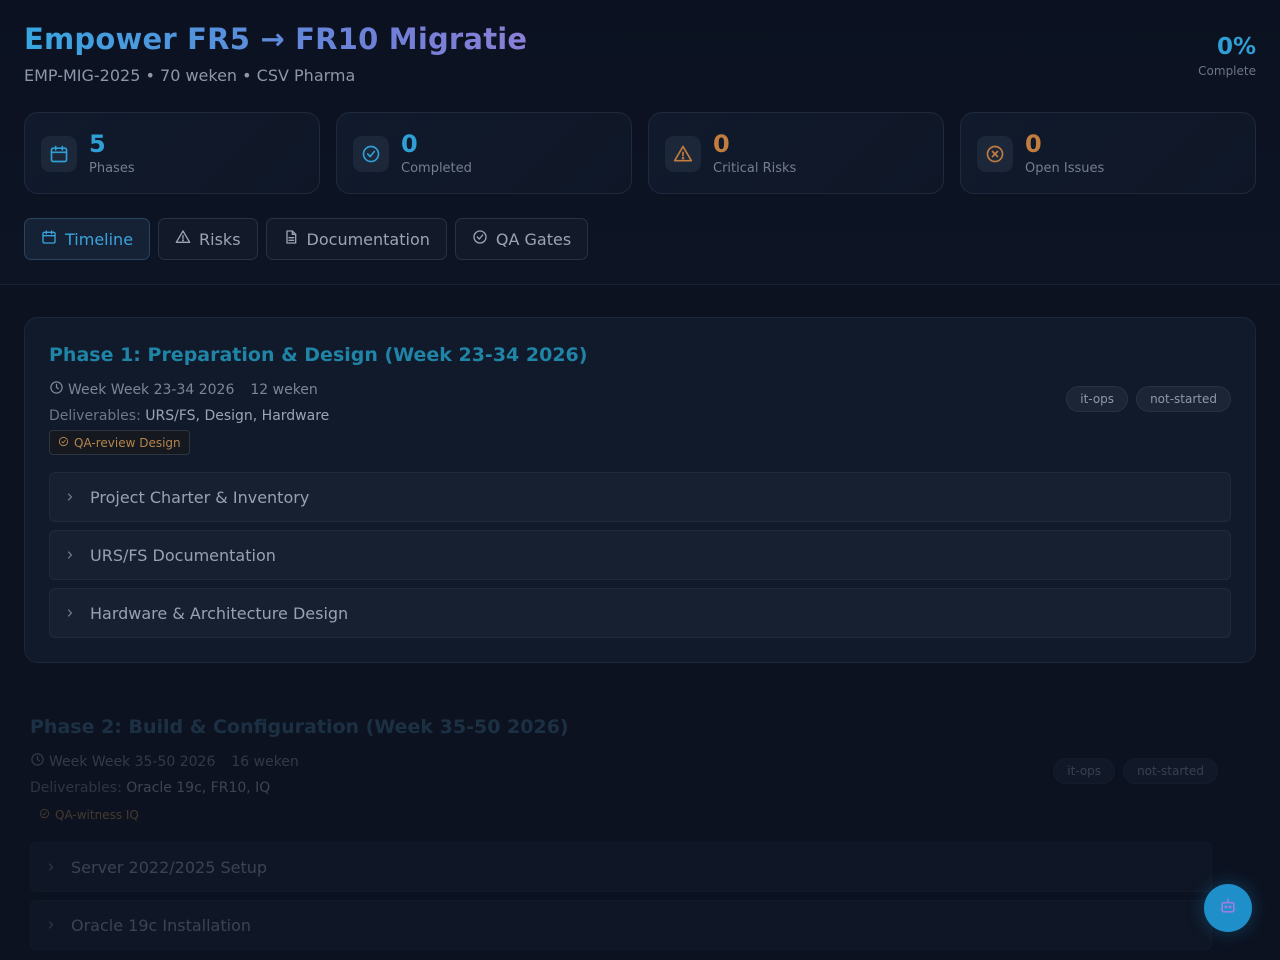 This screenshot has height=960, width=1280. Describe the element at coordinates (1227, 71) in the screenshot. I see `progress-label: Complete` at that location.